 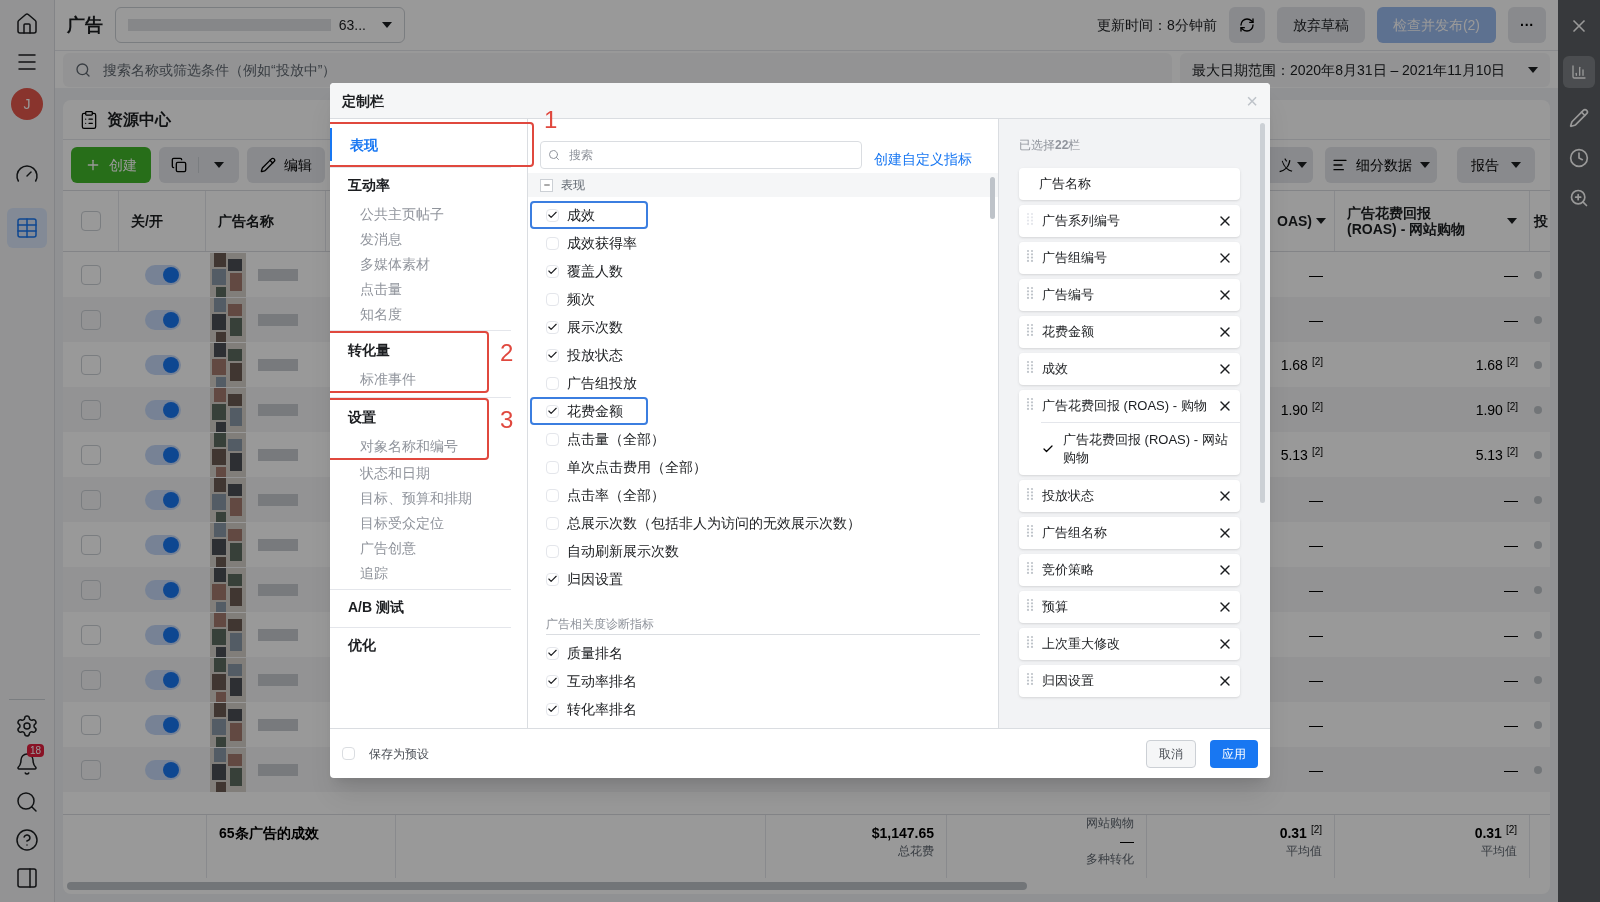 What do you see at coordinates (1129, 533) in the screenshot?
I see `selected-column-card: 广告组名称` at bounding box center [1129, 533].